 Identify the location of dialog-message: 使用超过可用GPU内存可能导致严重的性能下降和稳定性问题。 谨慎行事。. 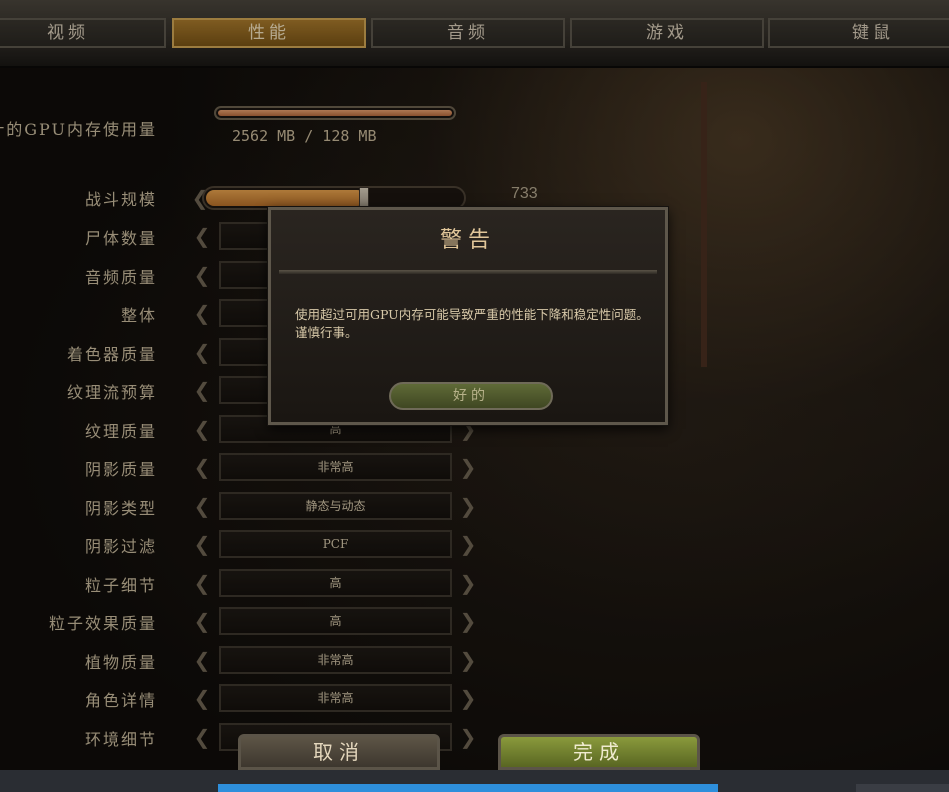
(525, 324).